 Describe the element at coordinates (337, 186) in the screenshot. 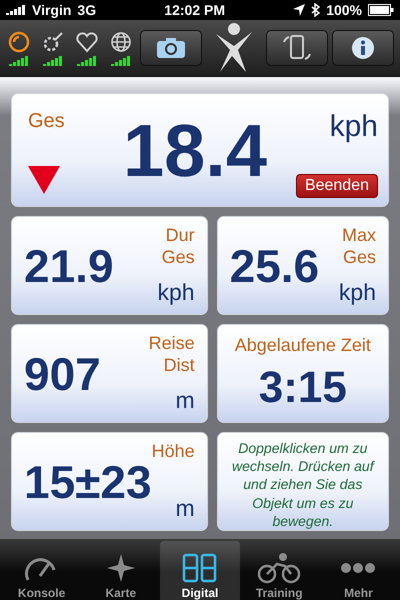

I see `stop-button: Beenden` at that location.